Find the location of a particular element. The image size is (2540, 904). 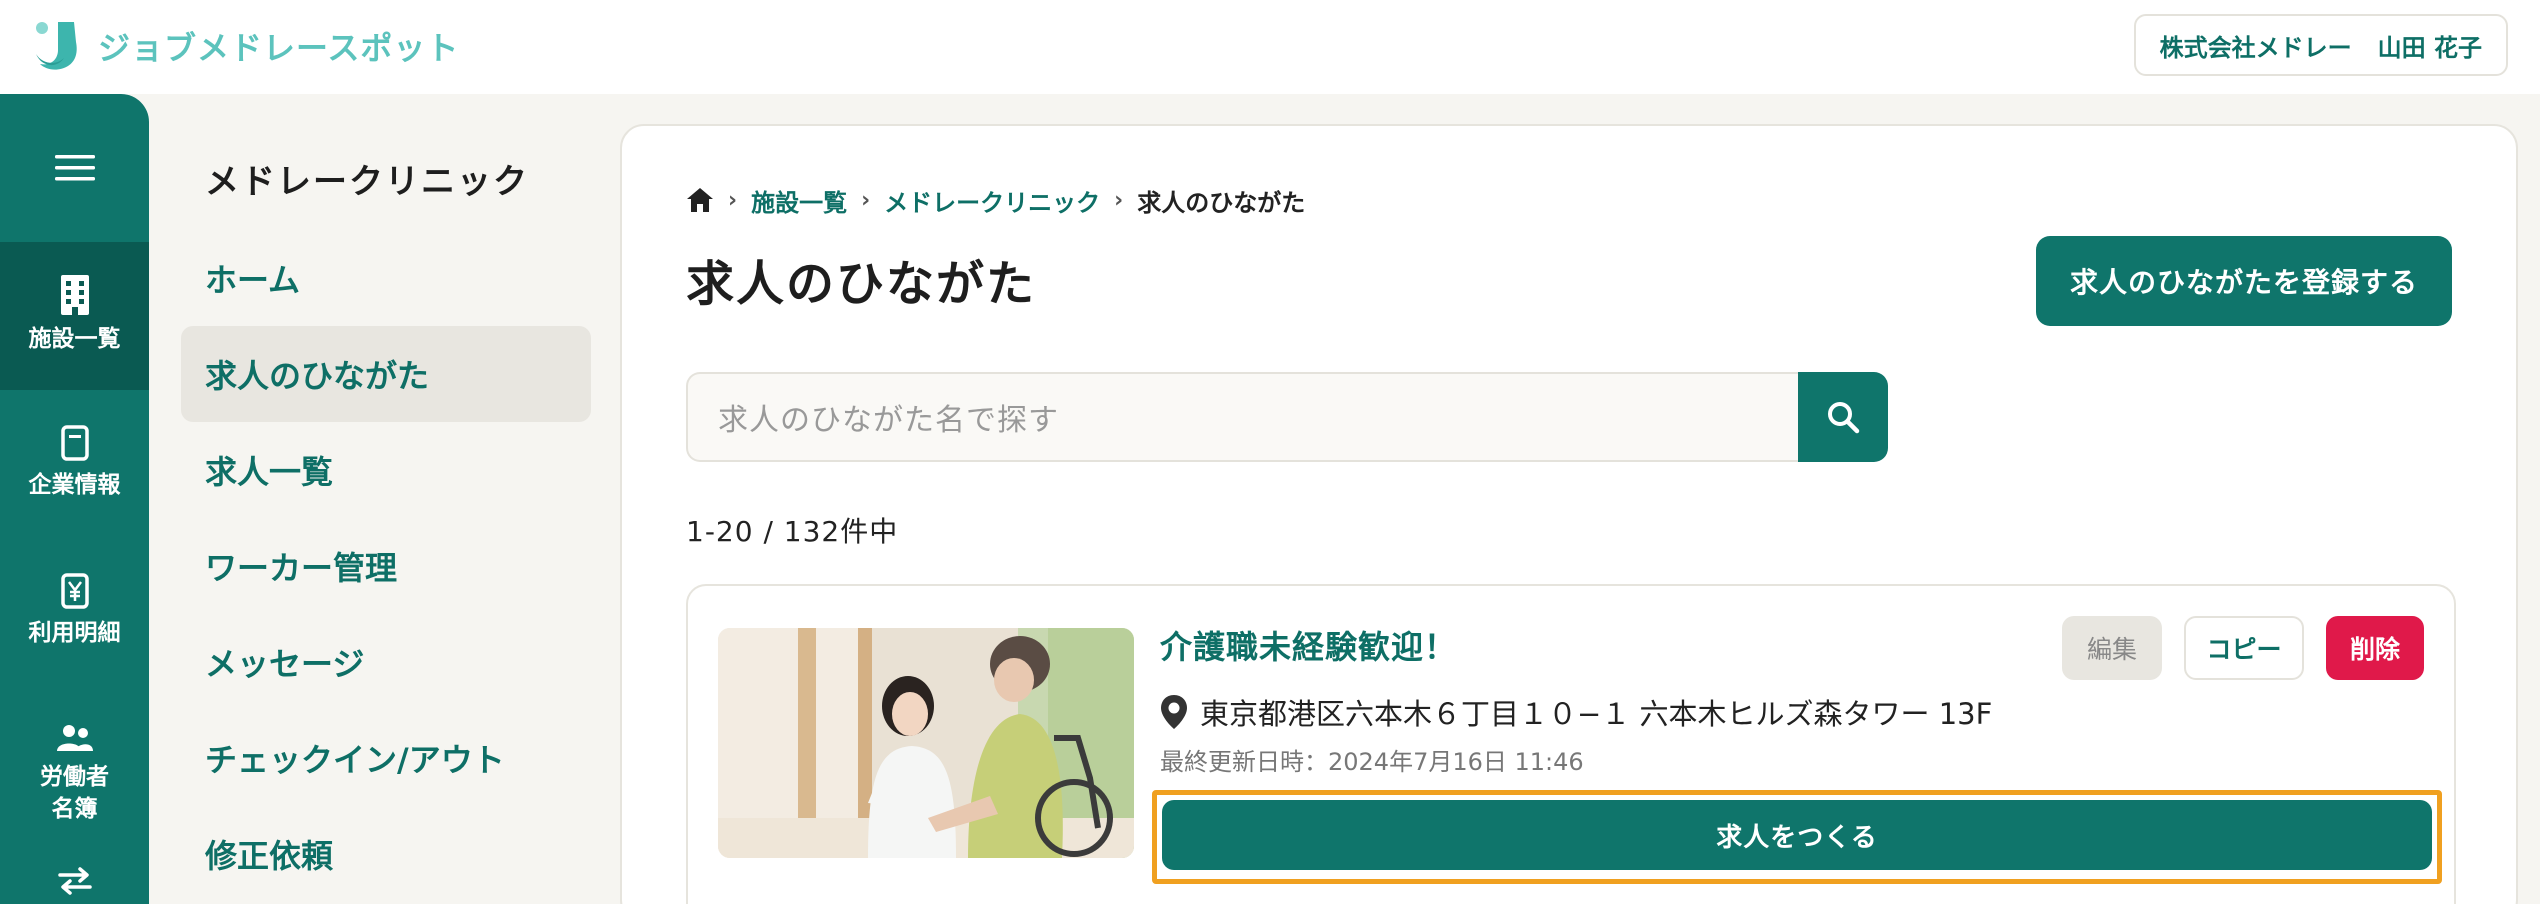

template-actions: 編集 コピー 削除 is located at coordinates (2243, 648).